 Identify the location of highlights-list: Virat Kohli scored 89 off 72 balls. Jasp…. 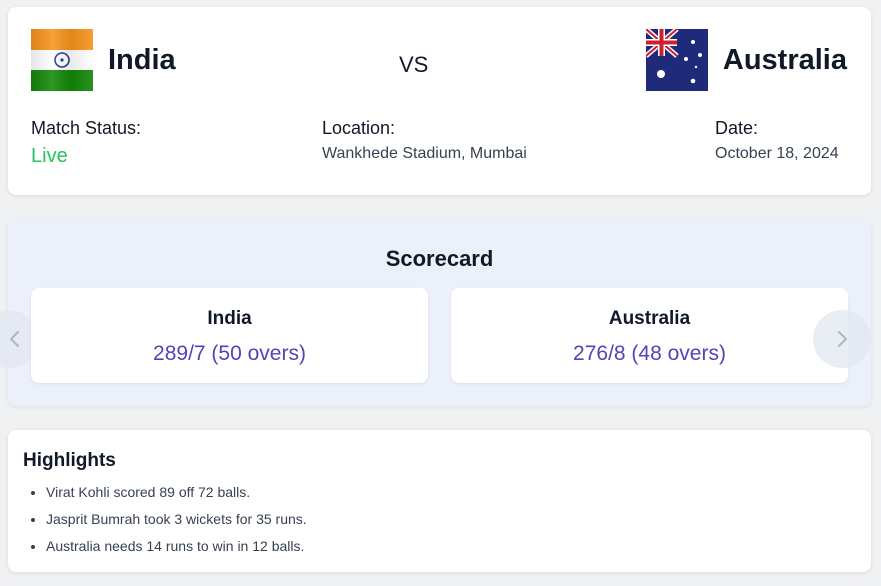
(176, 523).